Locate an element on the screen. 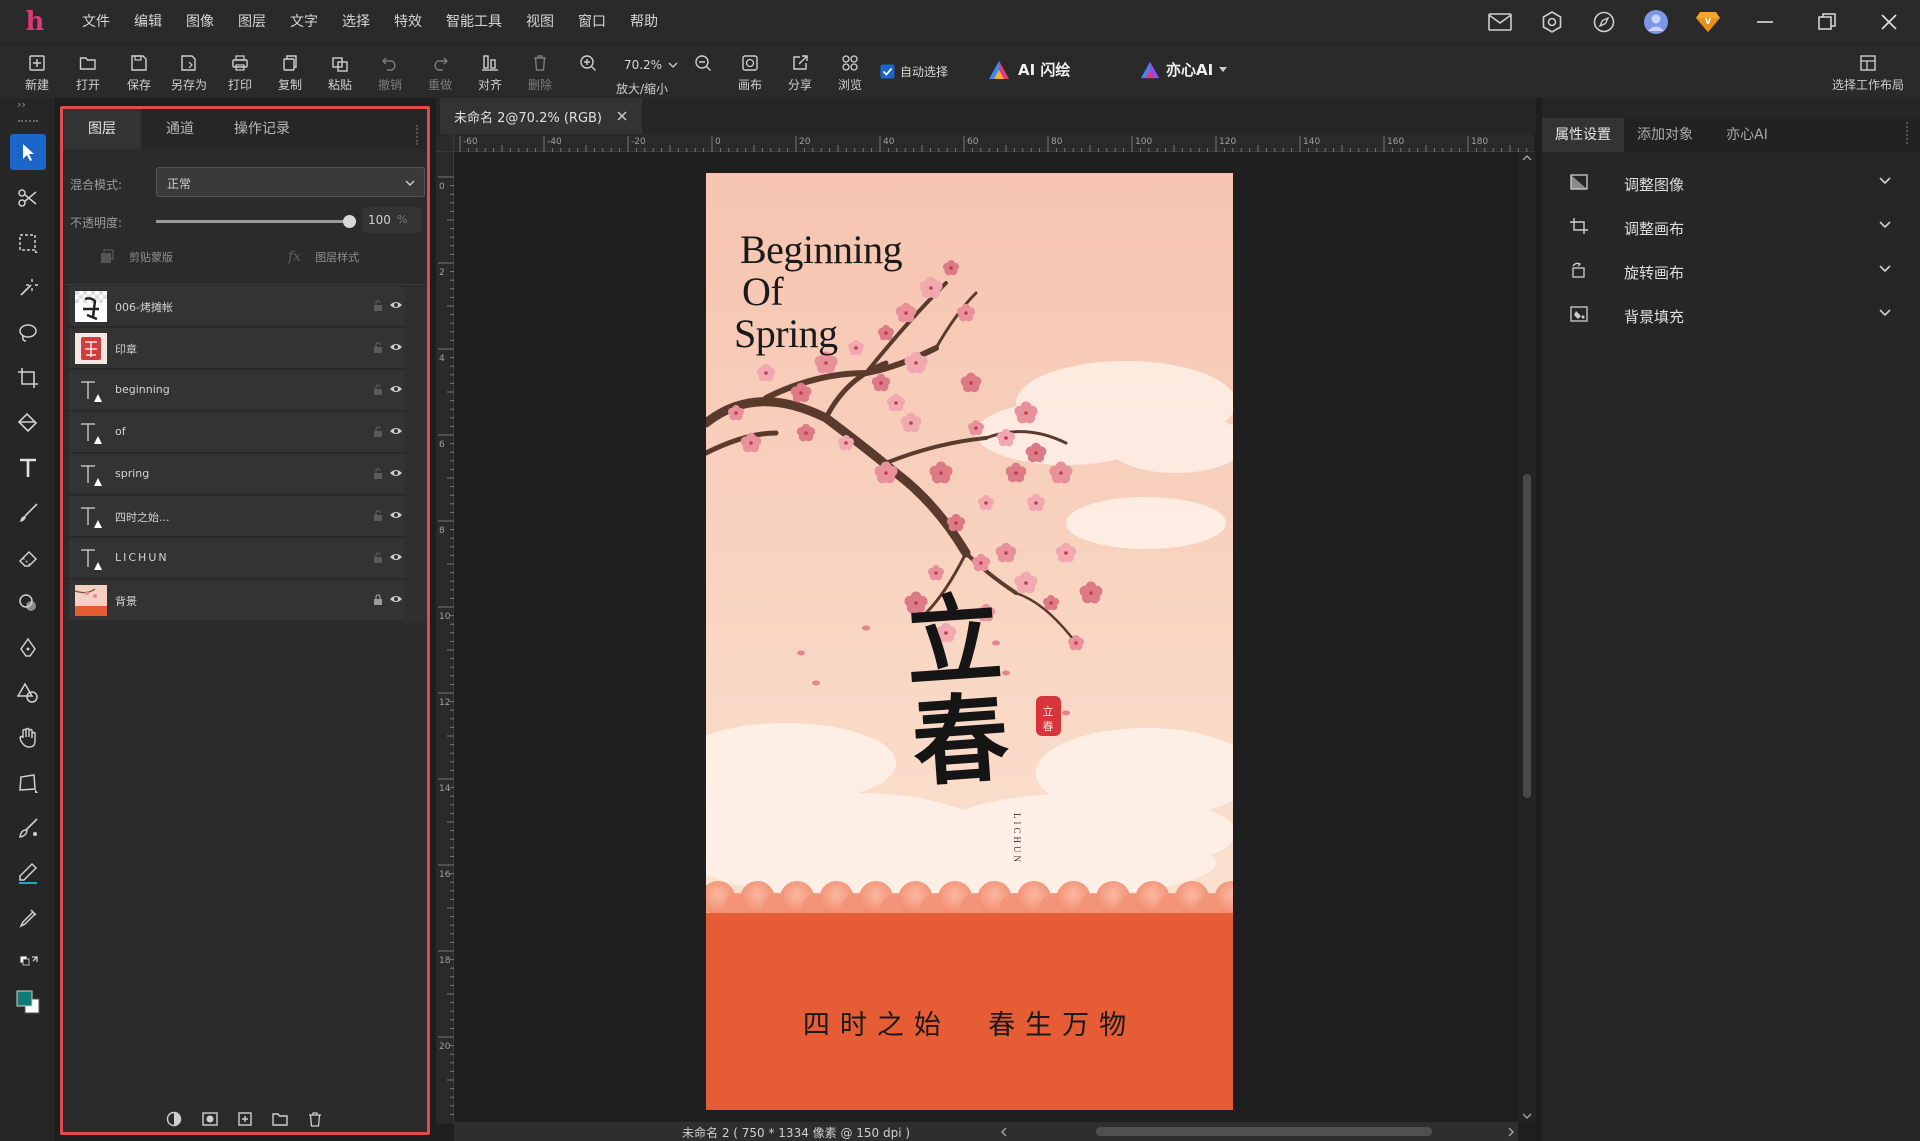 The image size is (1920, 1141). share-button: 分享 is located at coordinates (800, 74).